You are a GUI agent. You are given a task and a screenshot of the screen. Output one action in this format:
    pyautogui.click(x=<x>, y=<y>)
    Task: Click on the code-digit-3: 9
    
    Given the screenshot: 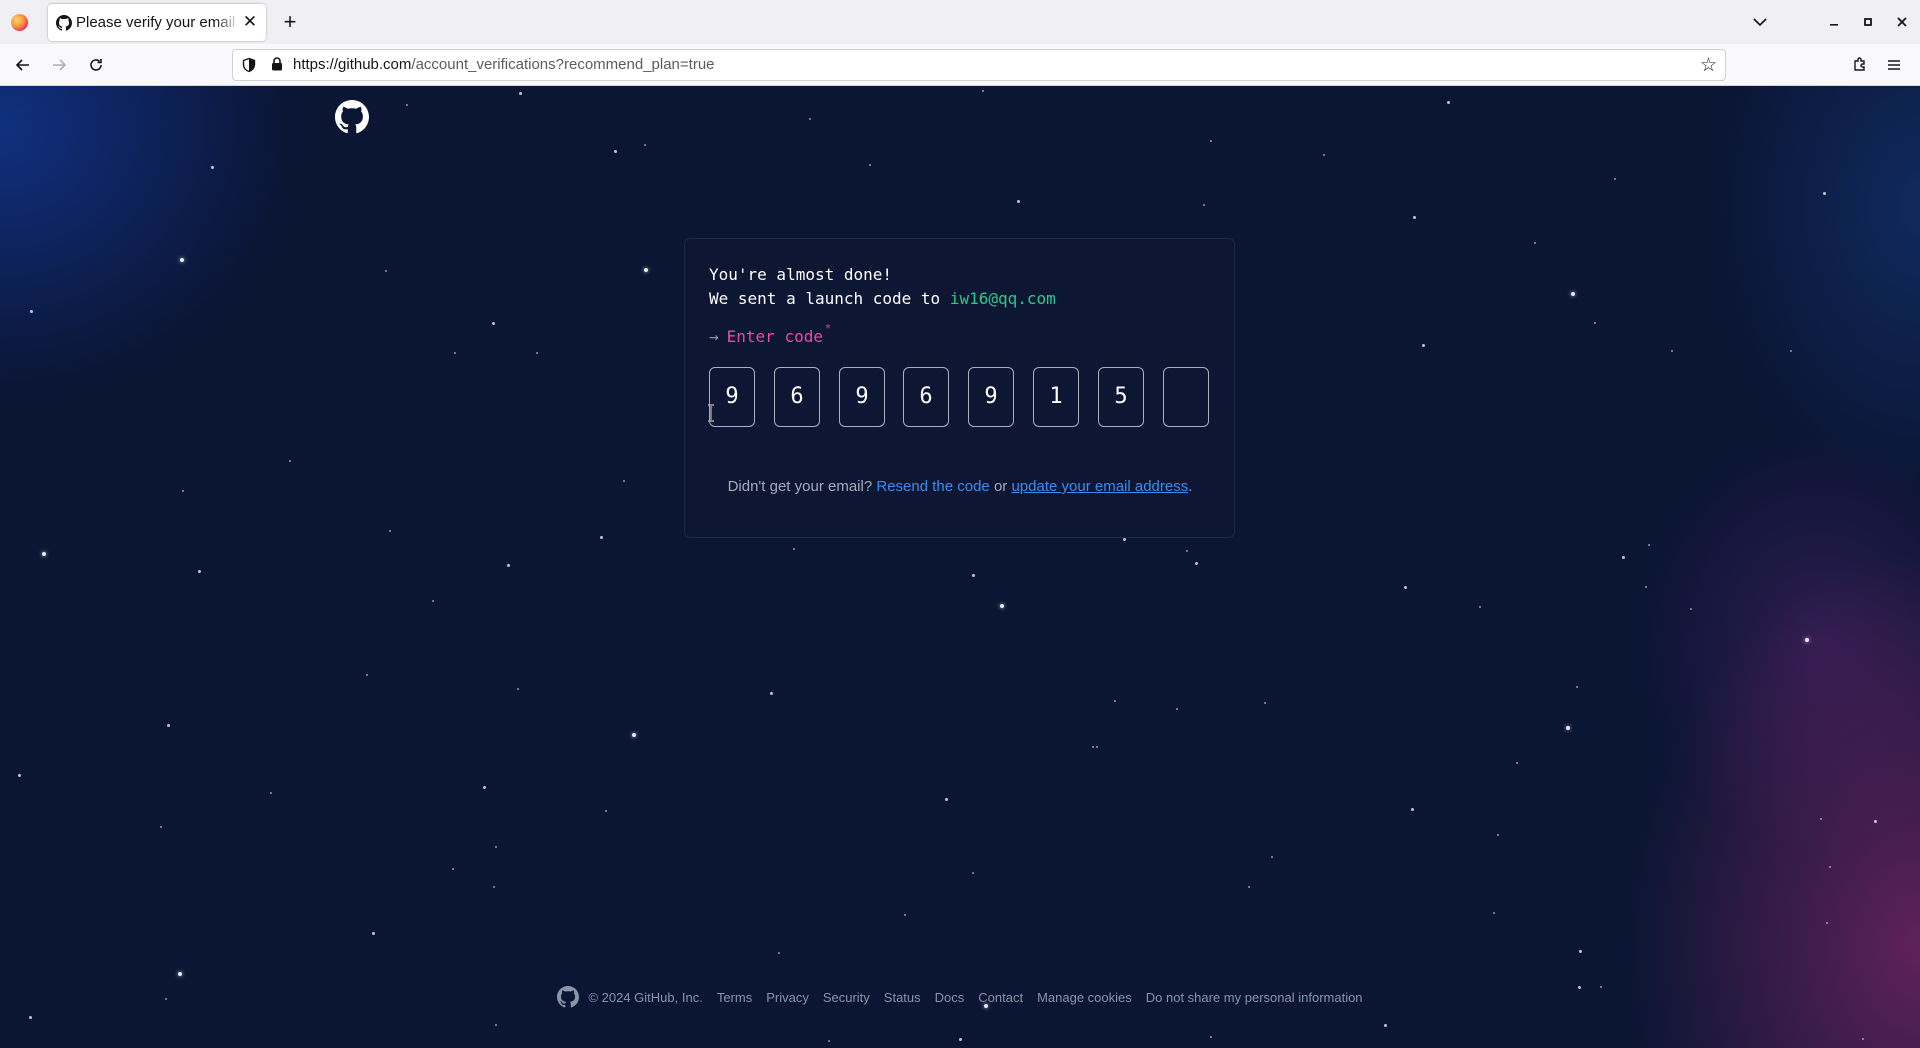 What is the action you would take?
    pyautogui.click(x=862, y=397)
    